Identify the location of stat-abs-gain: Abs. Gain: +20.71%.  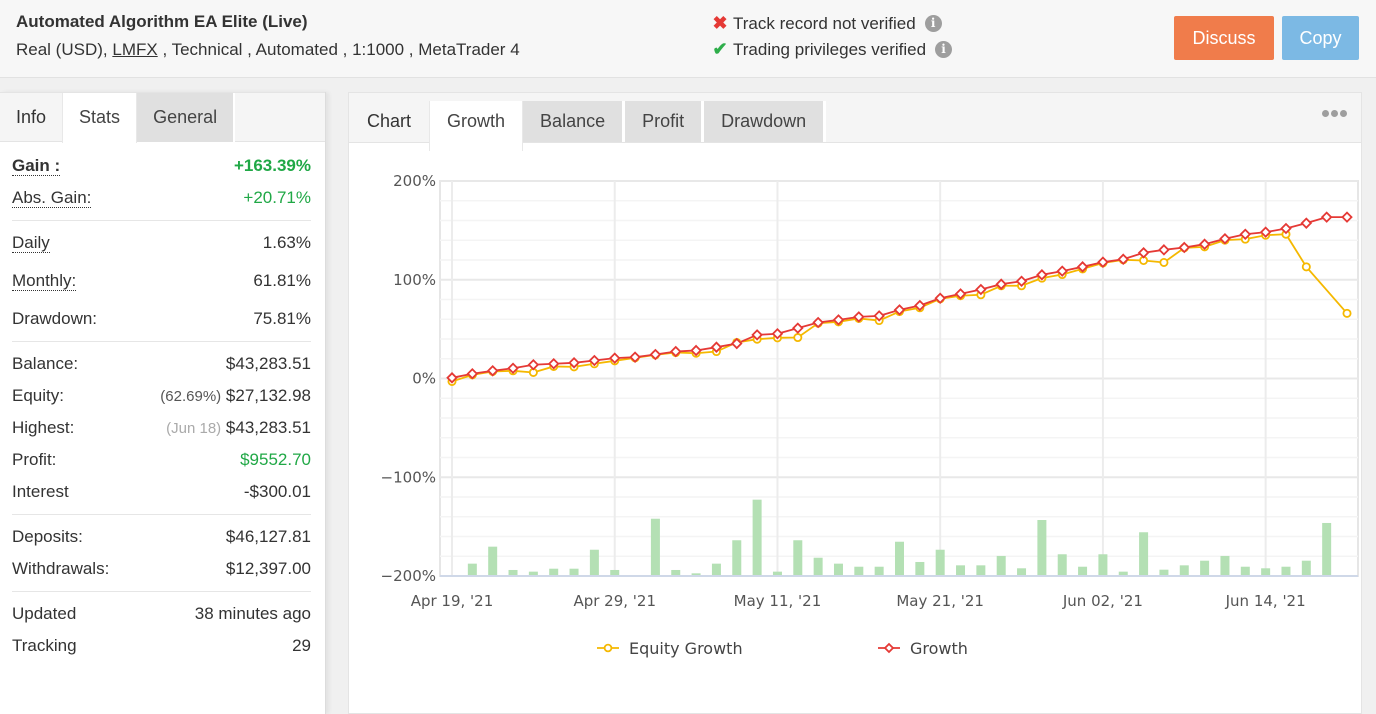
(161, 198).